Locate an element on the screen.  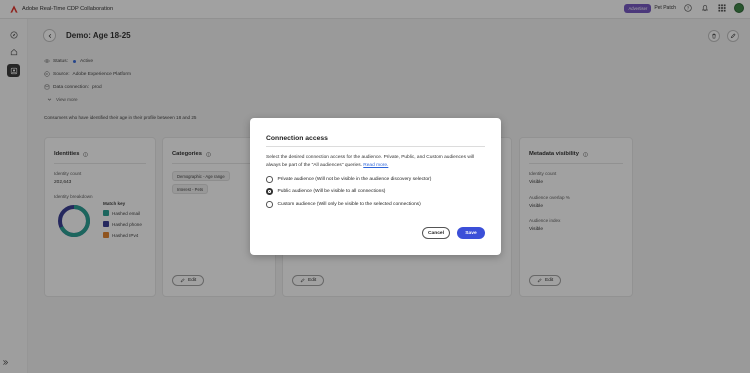
cancel-button: Cancel is located at coordinates (436, 233).